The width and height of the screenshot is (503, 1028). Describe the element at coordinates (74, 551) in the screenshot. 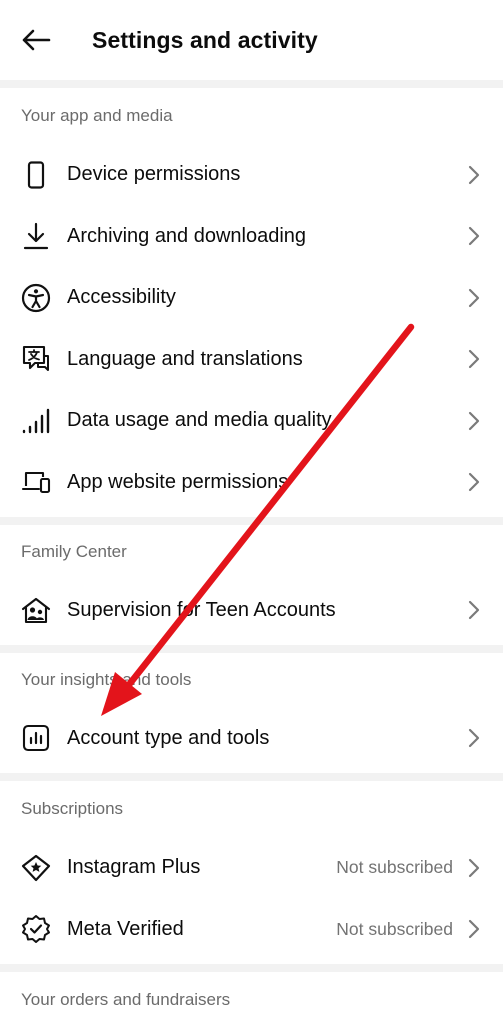

I see `section-label-family-center: Family Center` at that location.